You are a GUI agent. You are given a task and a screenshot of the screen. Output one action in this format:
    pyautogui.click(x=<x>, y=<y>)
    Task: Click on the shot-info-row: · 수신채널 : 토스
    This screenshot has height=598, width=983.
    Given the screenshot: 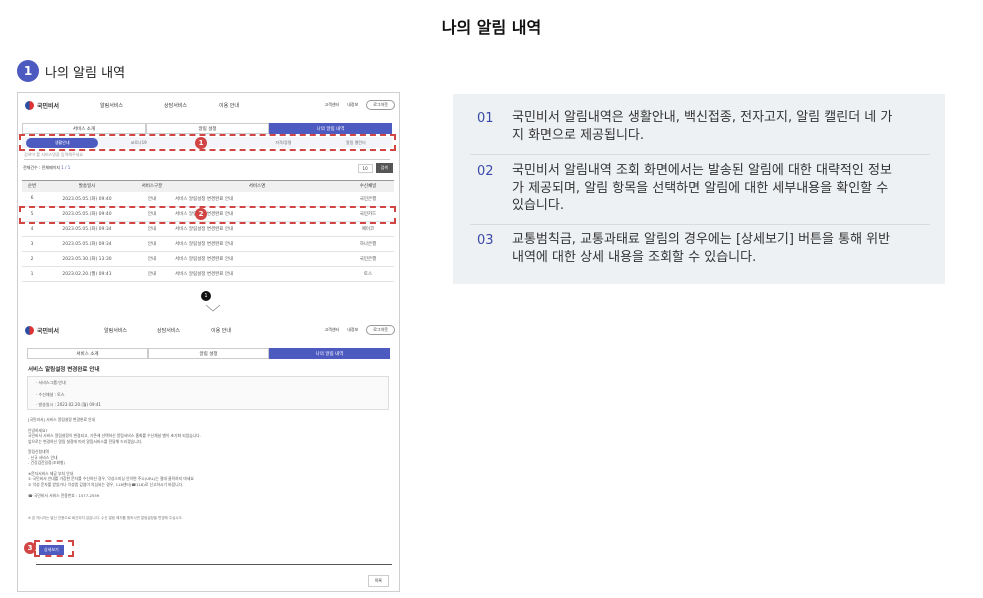 What is the action you would take?
    pyautogui.click(x=50, y=394)
    